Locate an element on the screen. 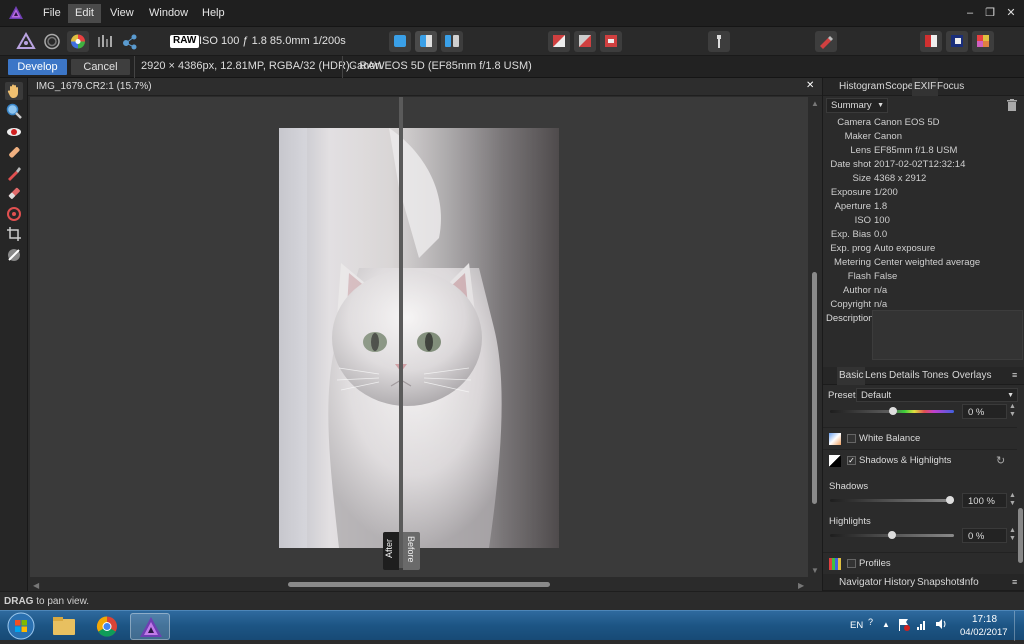  help-icon: ? is located at coordinates (870, 622).